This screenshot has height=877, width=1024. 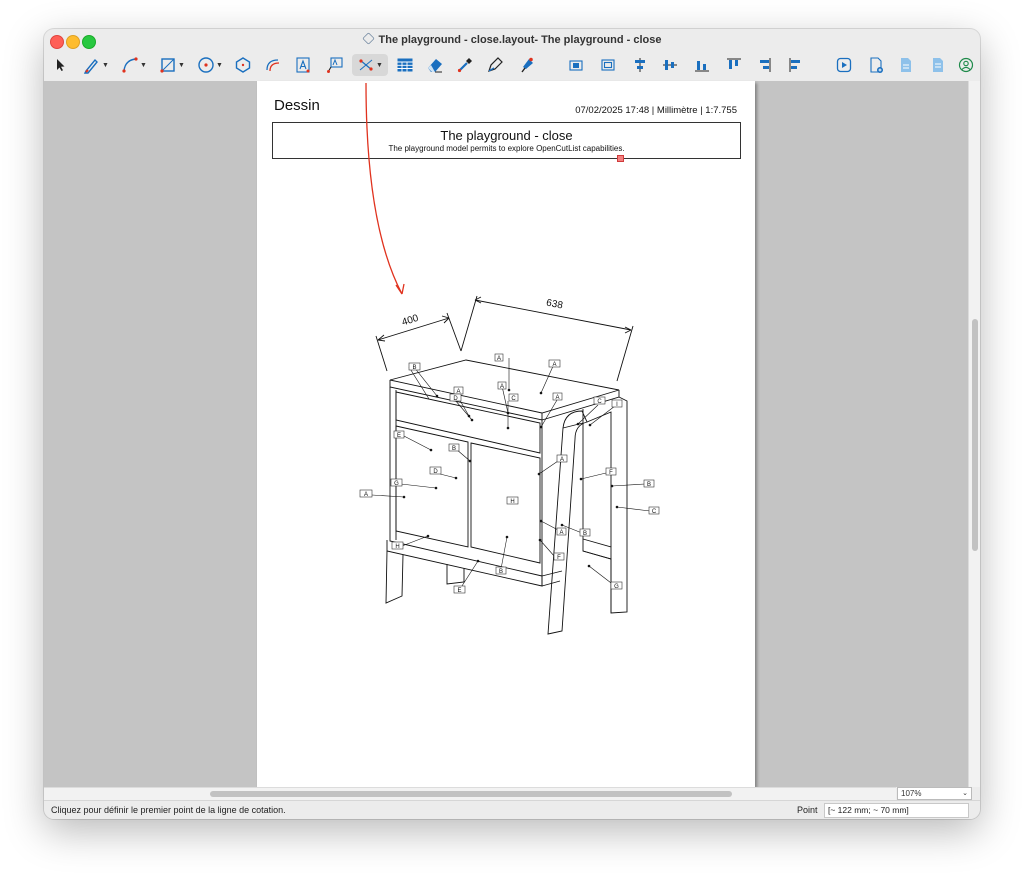 I want to click on rectangle-tool-button: ▼, so click(x=172, y=65).